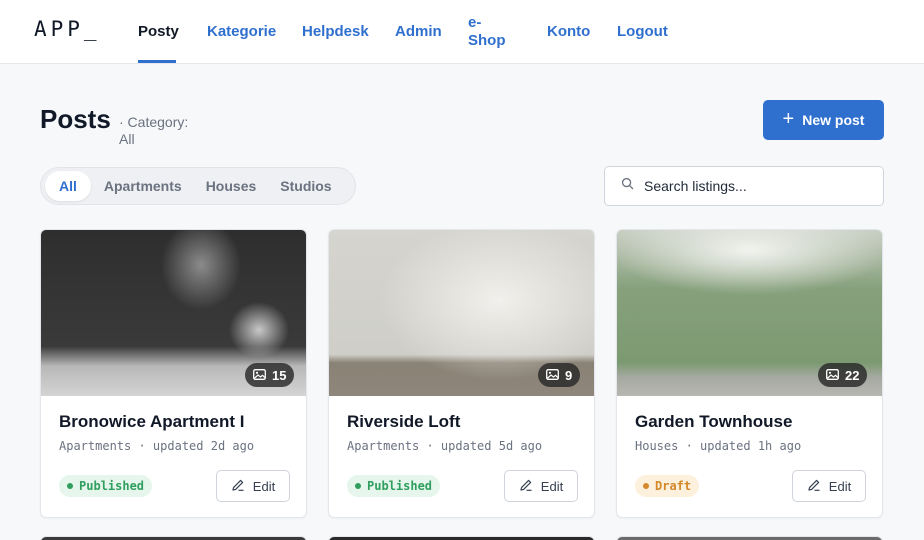 The width and height of the screenshot is (924, 540). I want to click on active-nav-indicator, so click(157, 61).